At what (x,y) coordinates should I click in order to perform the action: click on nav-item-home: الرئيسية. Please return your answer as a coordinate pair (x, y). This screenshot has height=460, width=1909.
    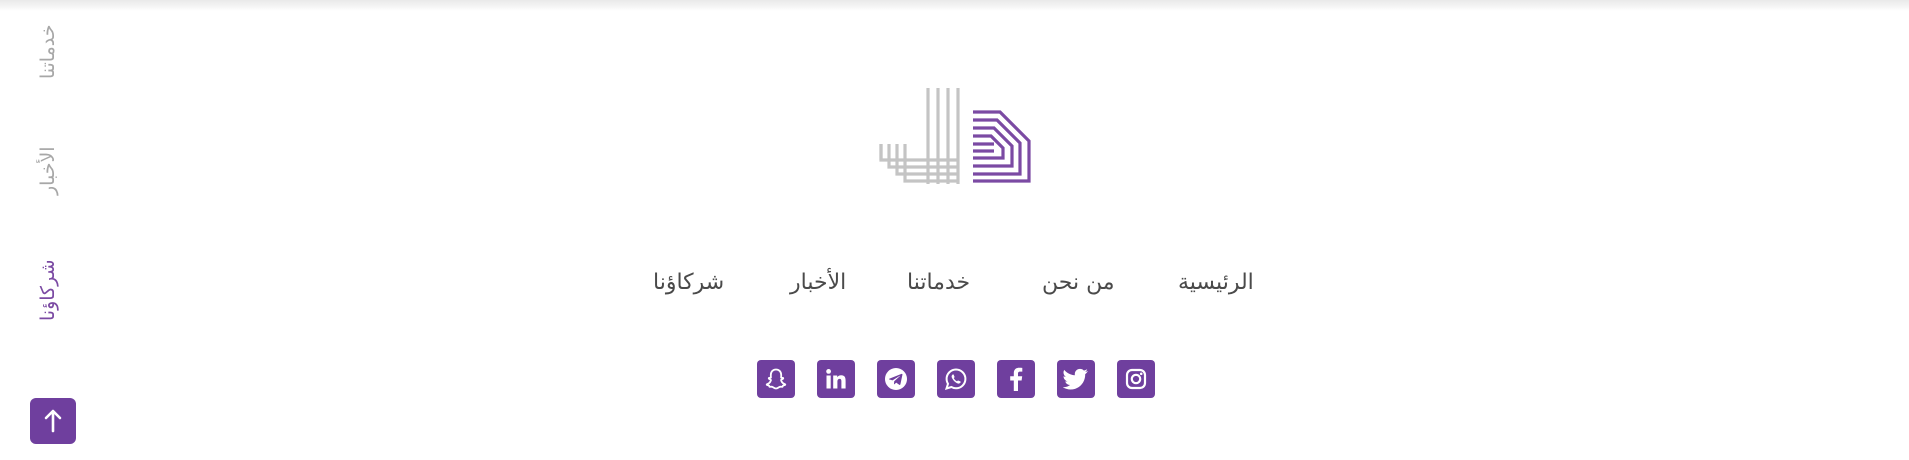
    Looking at the image, I should click on (1216, 283).